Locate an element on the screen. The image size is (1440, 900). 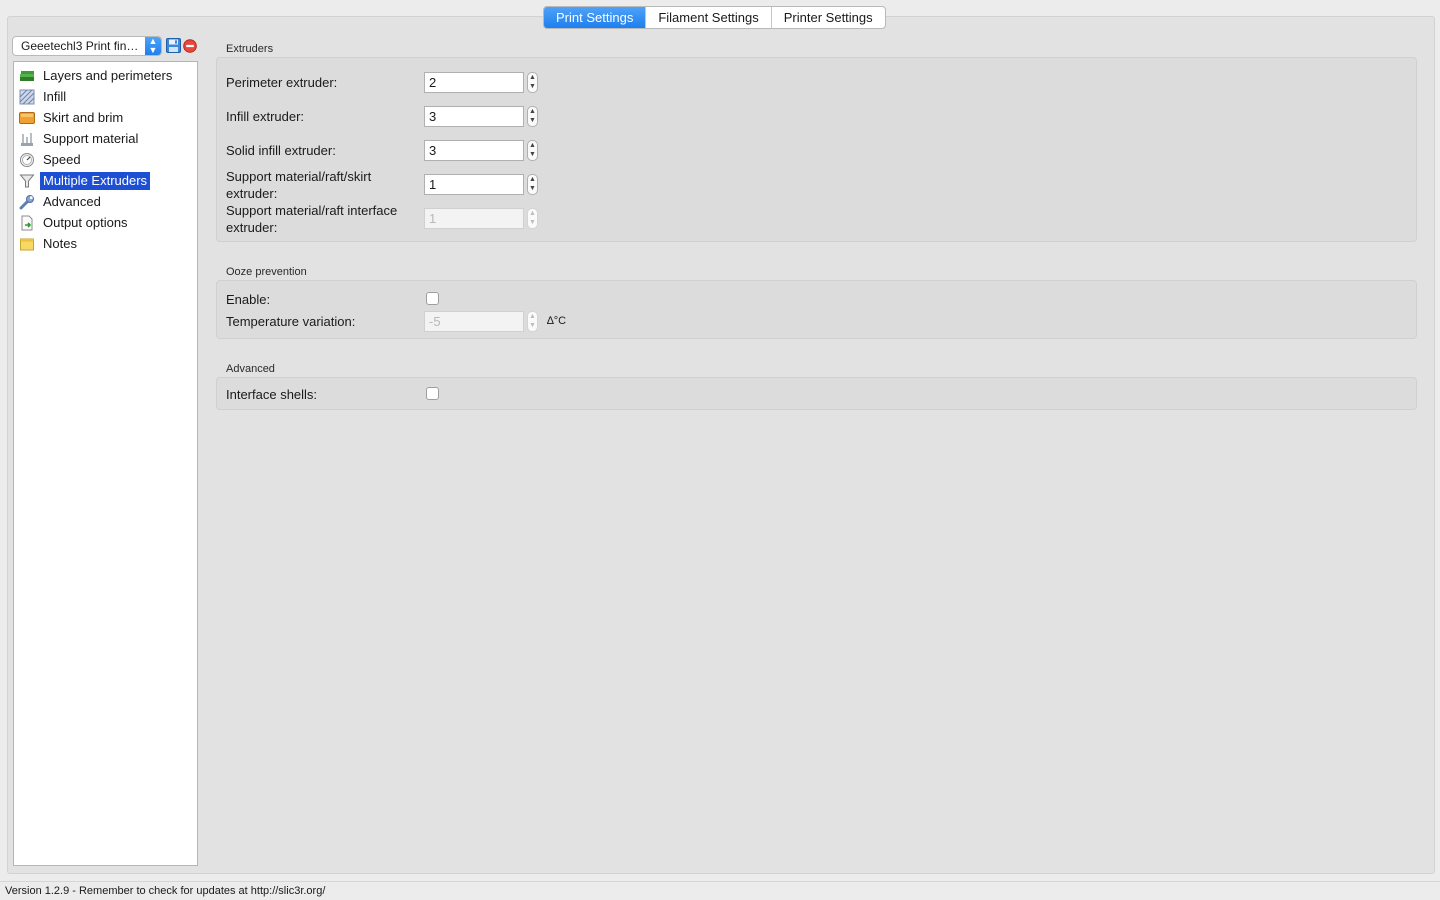
ooze-group is located at coordinates (816, 309).